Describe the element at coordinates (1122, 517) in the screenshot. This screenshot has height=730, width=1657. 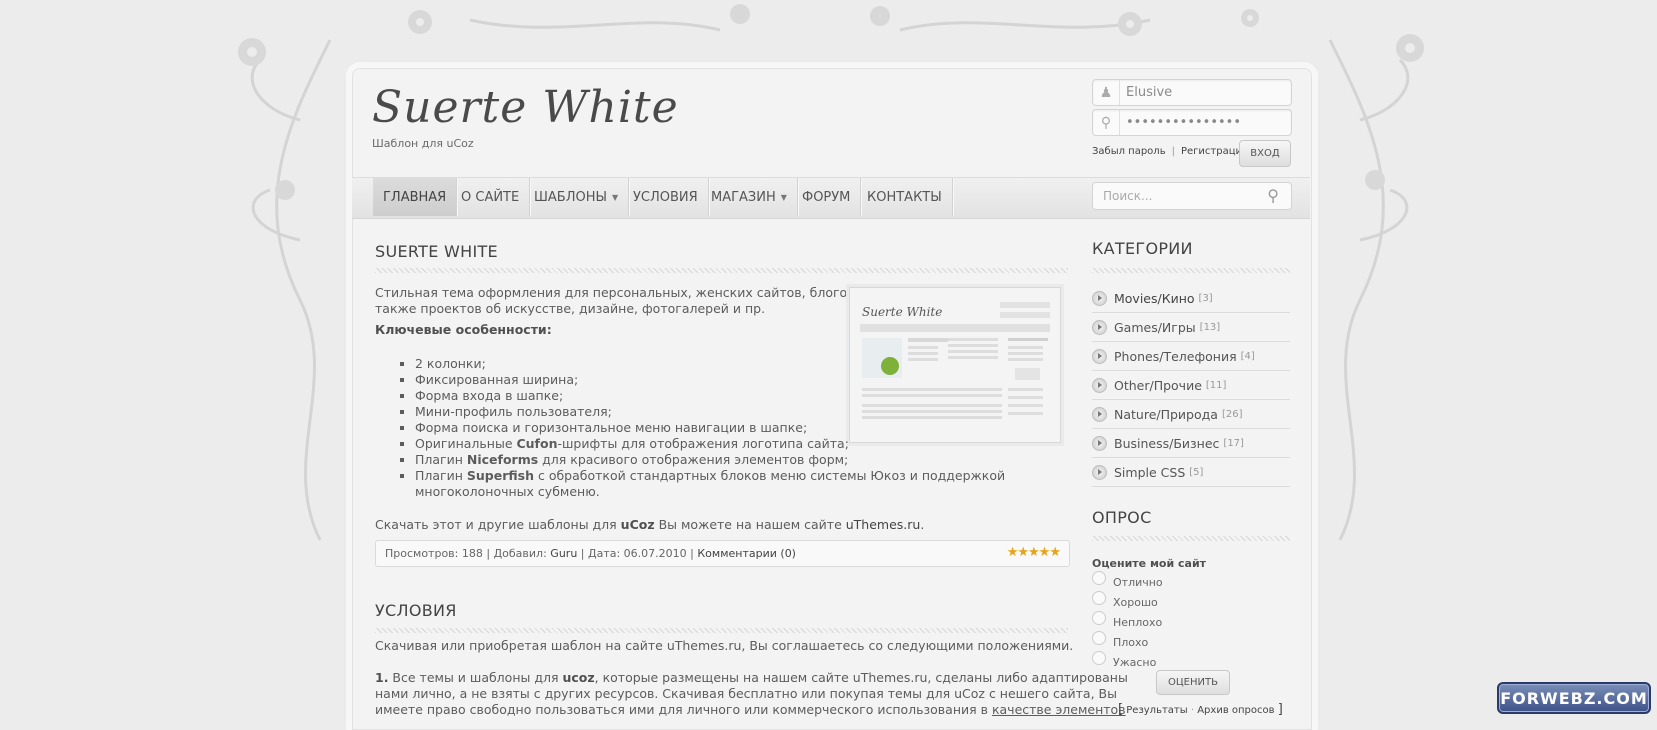
I see `poll-title: ОПРОС` at that location.